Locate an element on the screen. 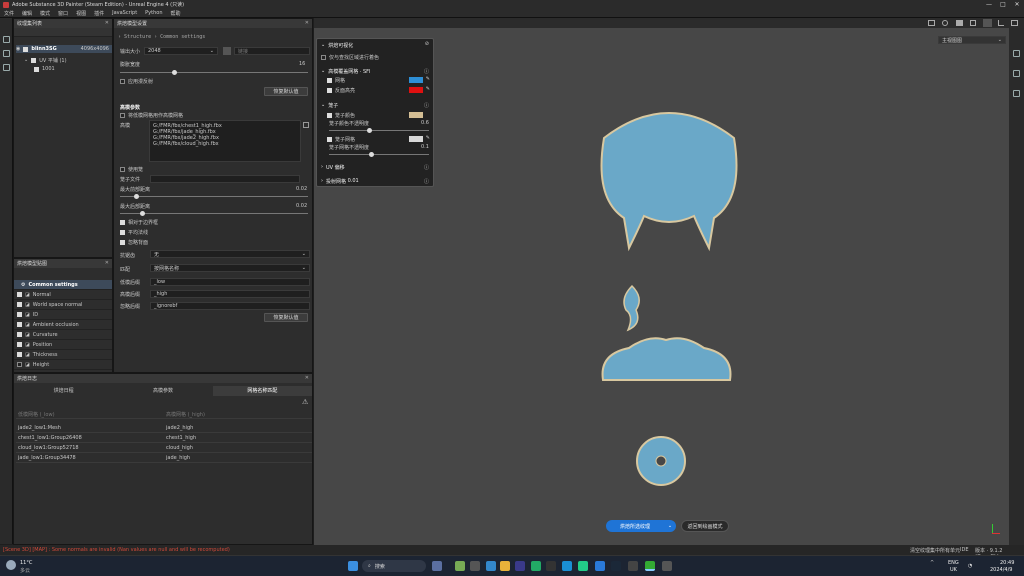 Image resolution: width=1024 pixels, height=576 pixels. map-common-settings: ⚙ Common settings is located at coordinates (63, 285).